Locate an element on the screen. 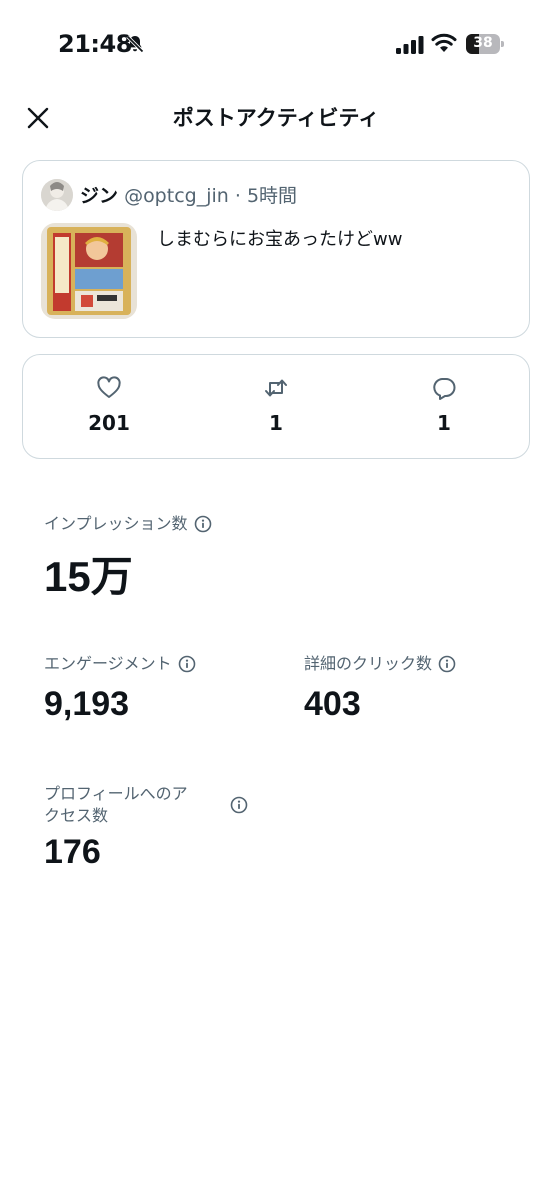  post-time: 5時間 is located at coordinates (272, 196).